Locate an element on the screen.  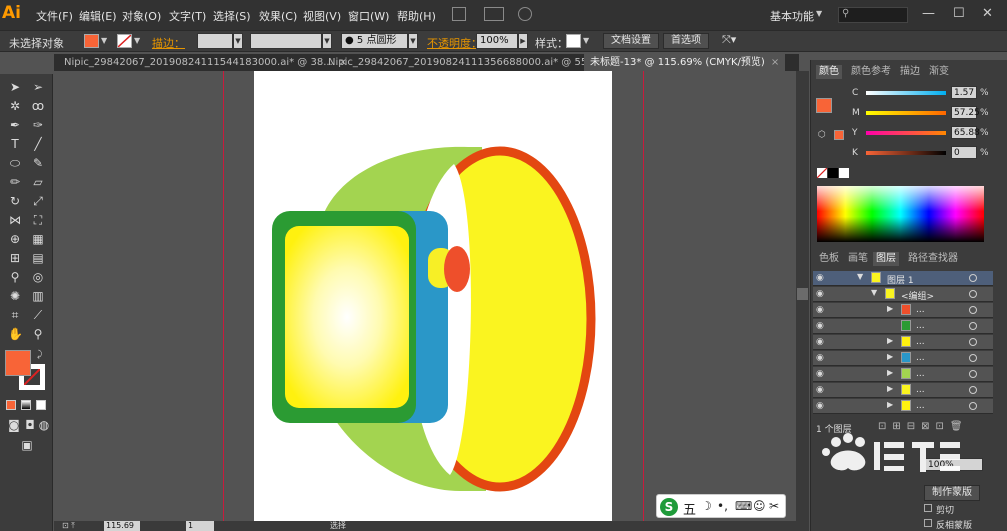
channel-y-value: 65.88 is located at coordinates (965, 132).